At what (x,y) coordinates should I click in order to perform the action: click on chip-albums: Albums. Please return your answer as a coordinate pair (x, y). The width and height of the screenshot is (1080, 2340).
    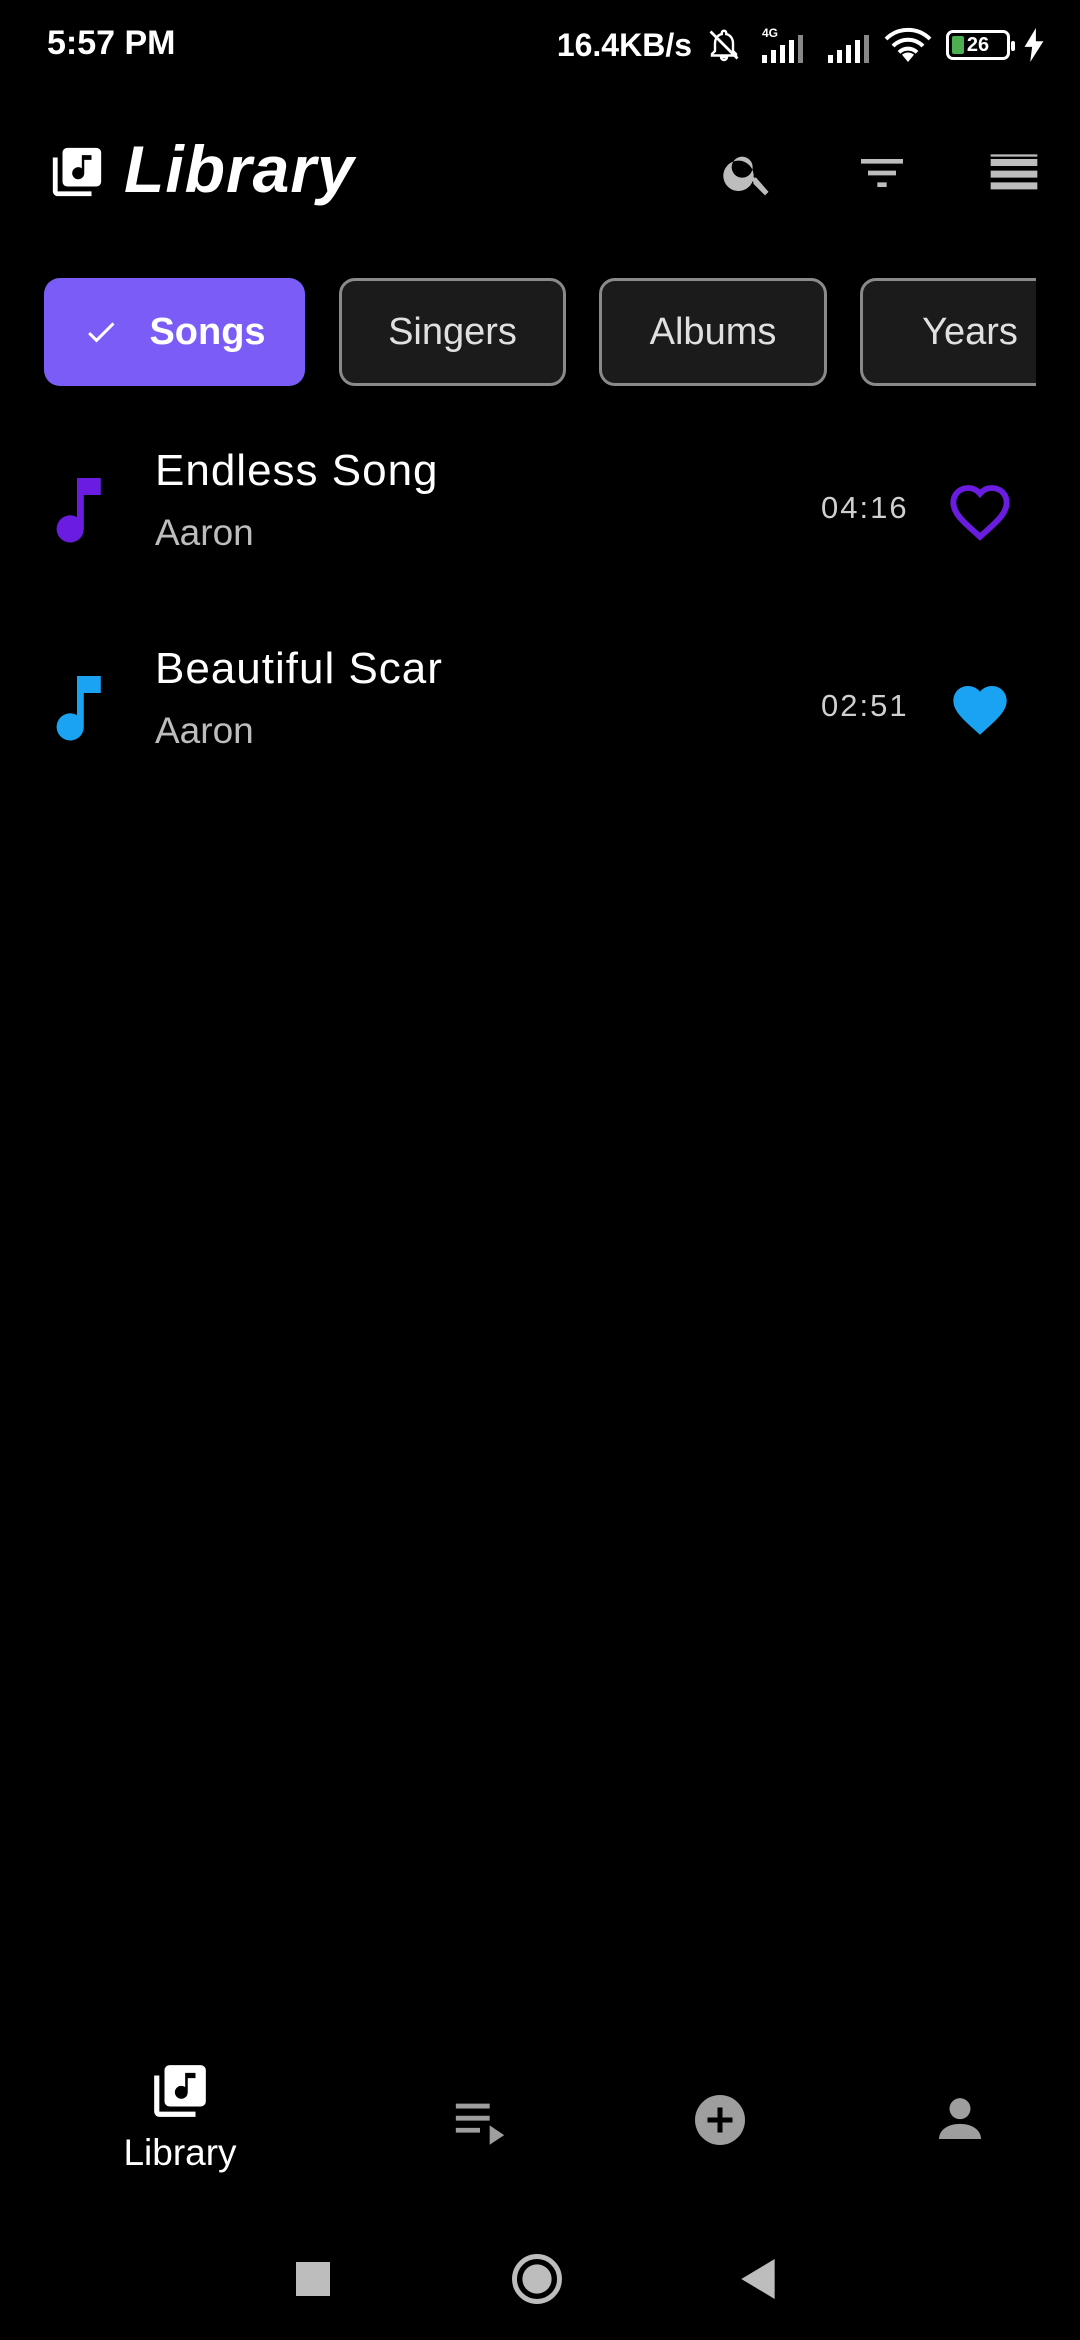
    Looking at the image, I should click on (713, 332).